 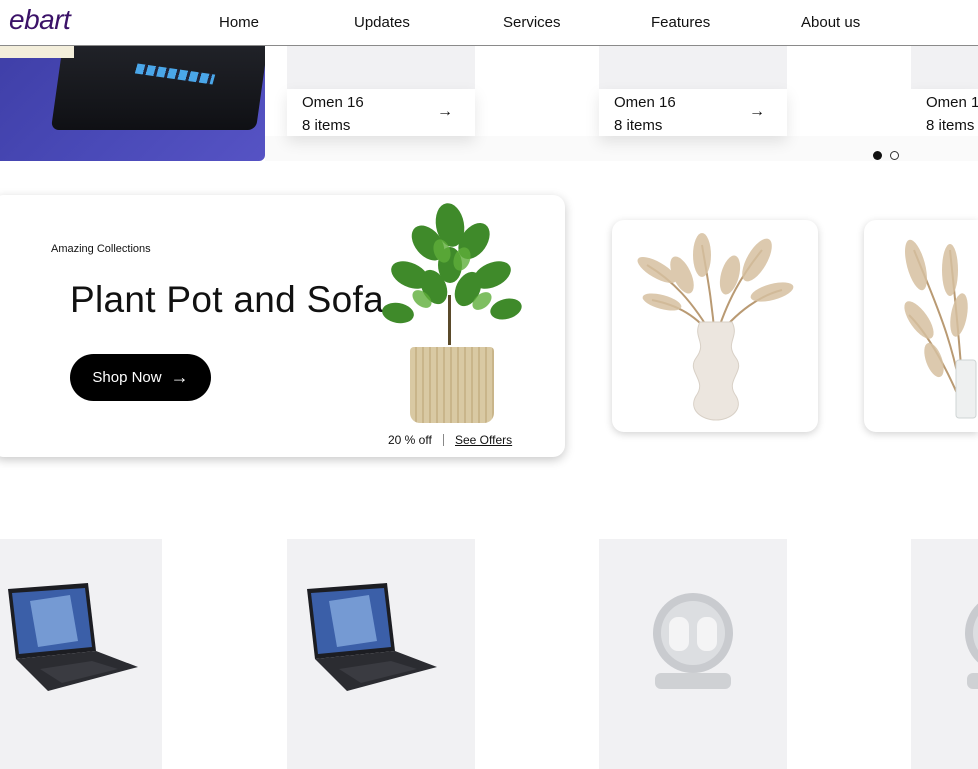 What do you see at coordinates (877, 155) in the screenshot?
I see `carousel-dot-active` at bounding box center [877, 155].